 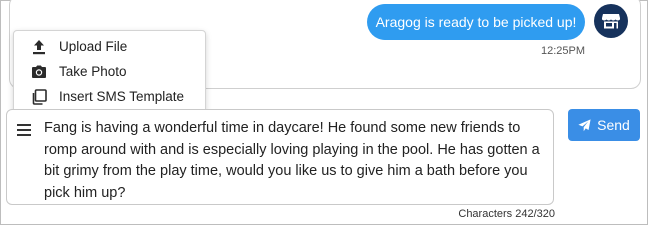 I want to click on outgoing-message-bubble: Aragog is ready to be picked up!, so click(x=476, y=22).